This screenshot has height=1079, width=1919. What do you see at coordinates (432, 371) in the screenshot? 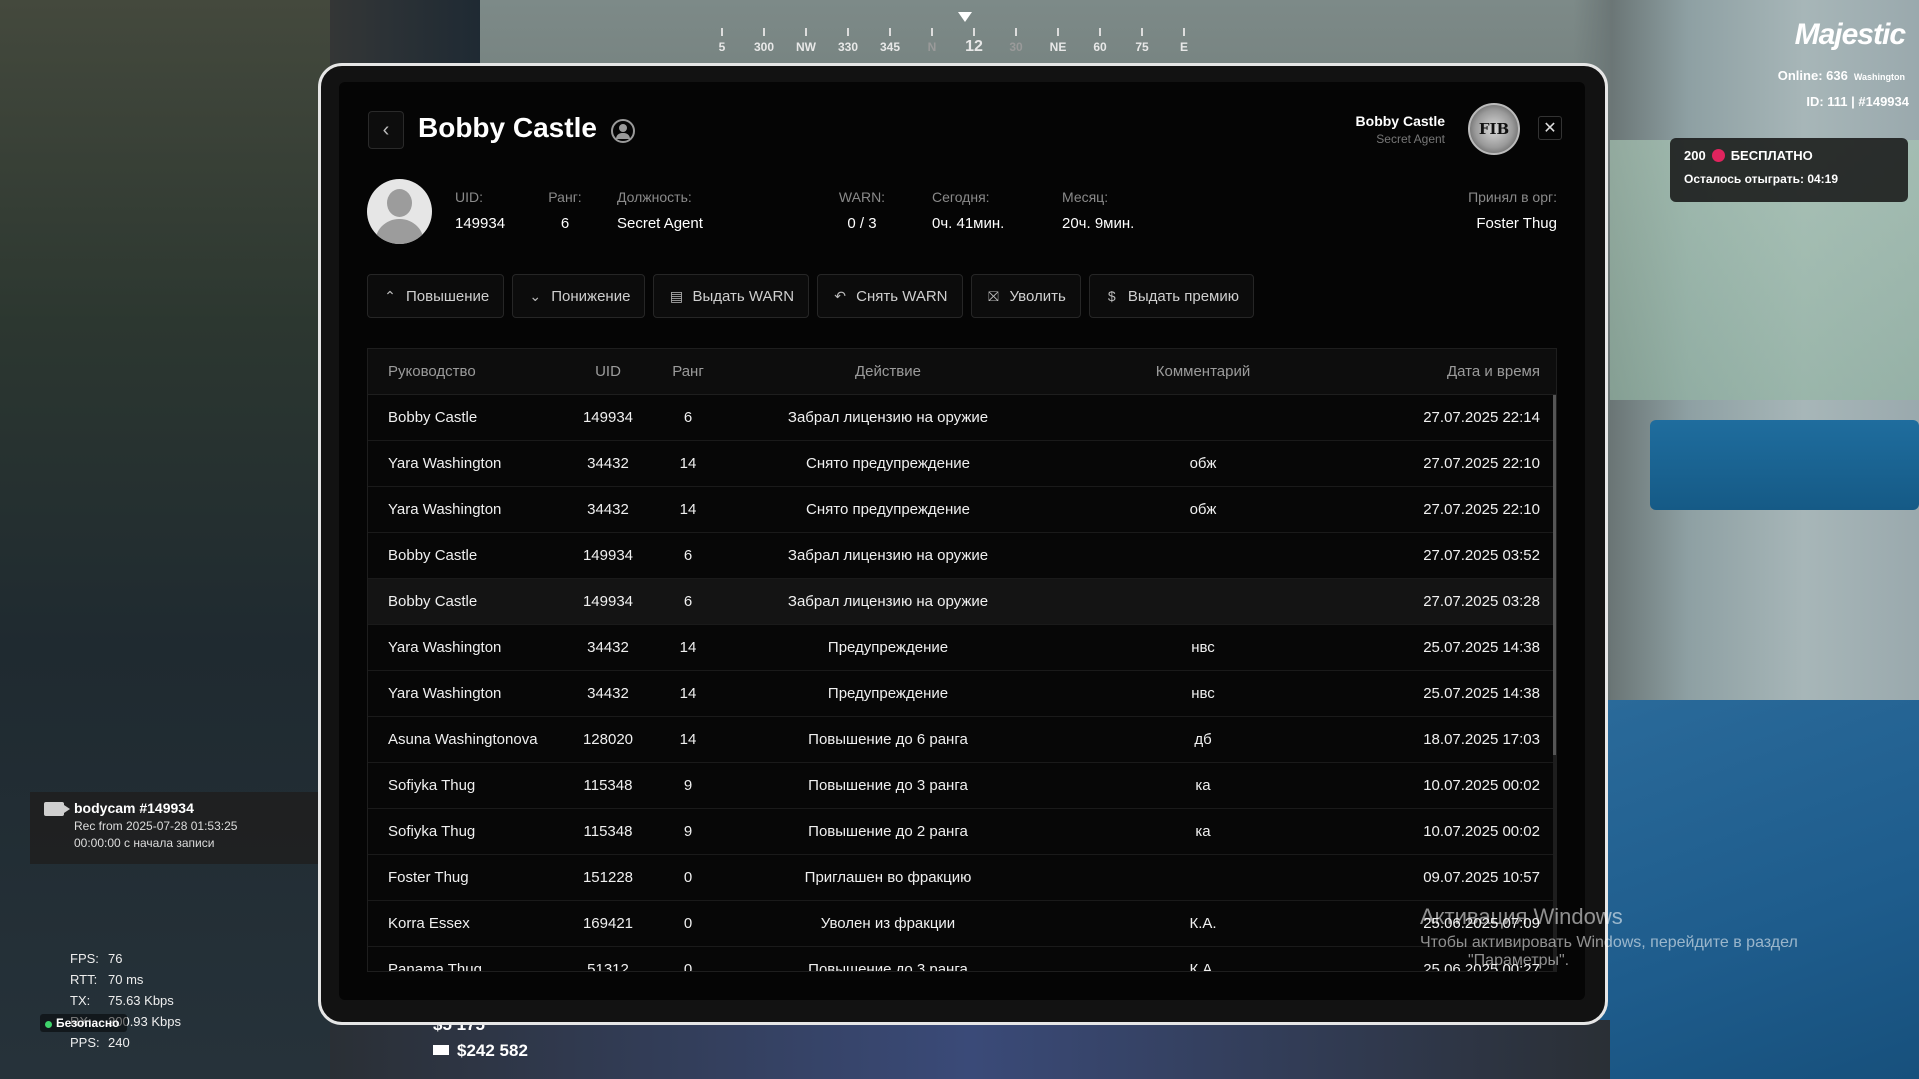
I see `col-manager: Руководство` at bounding box center [432, 371].